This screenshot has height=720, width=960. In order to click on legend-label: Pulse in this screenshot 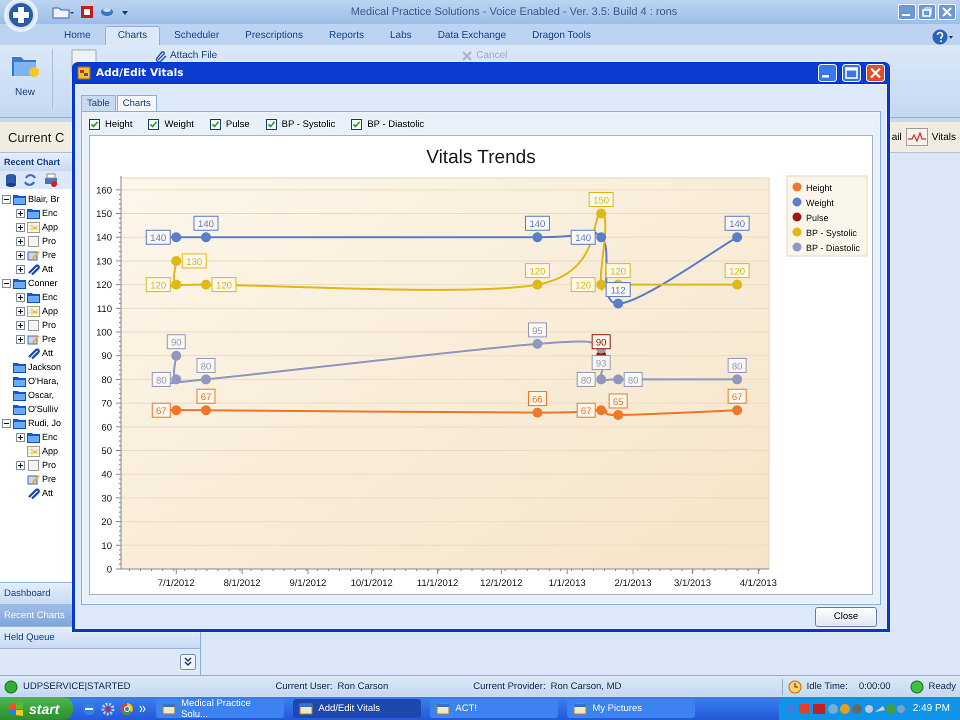, I will do `click(817, 218)`.